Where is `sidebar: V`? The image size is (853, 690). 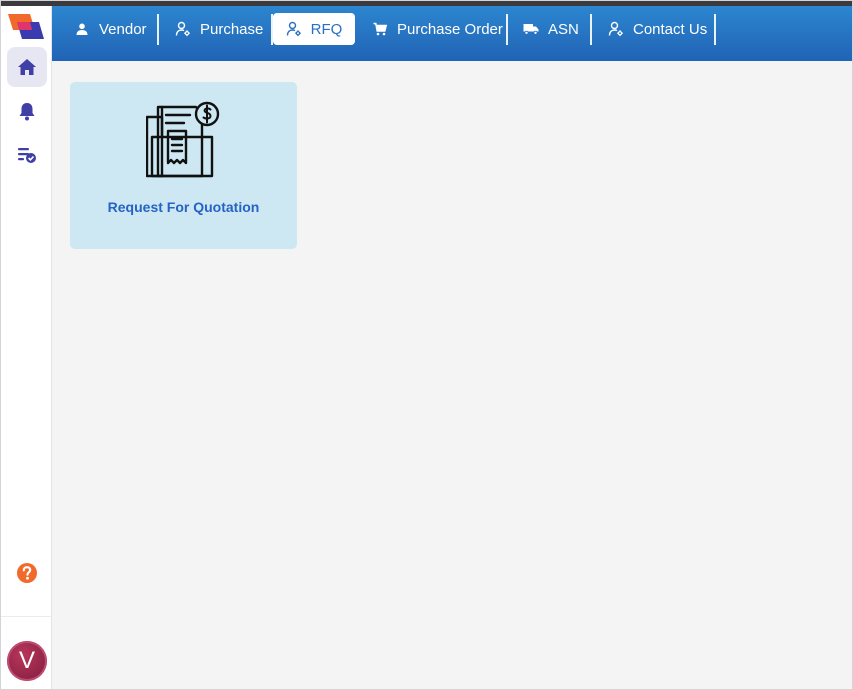 sidebar: V is located at coordinates (26, 345).